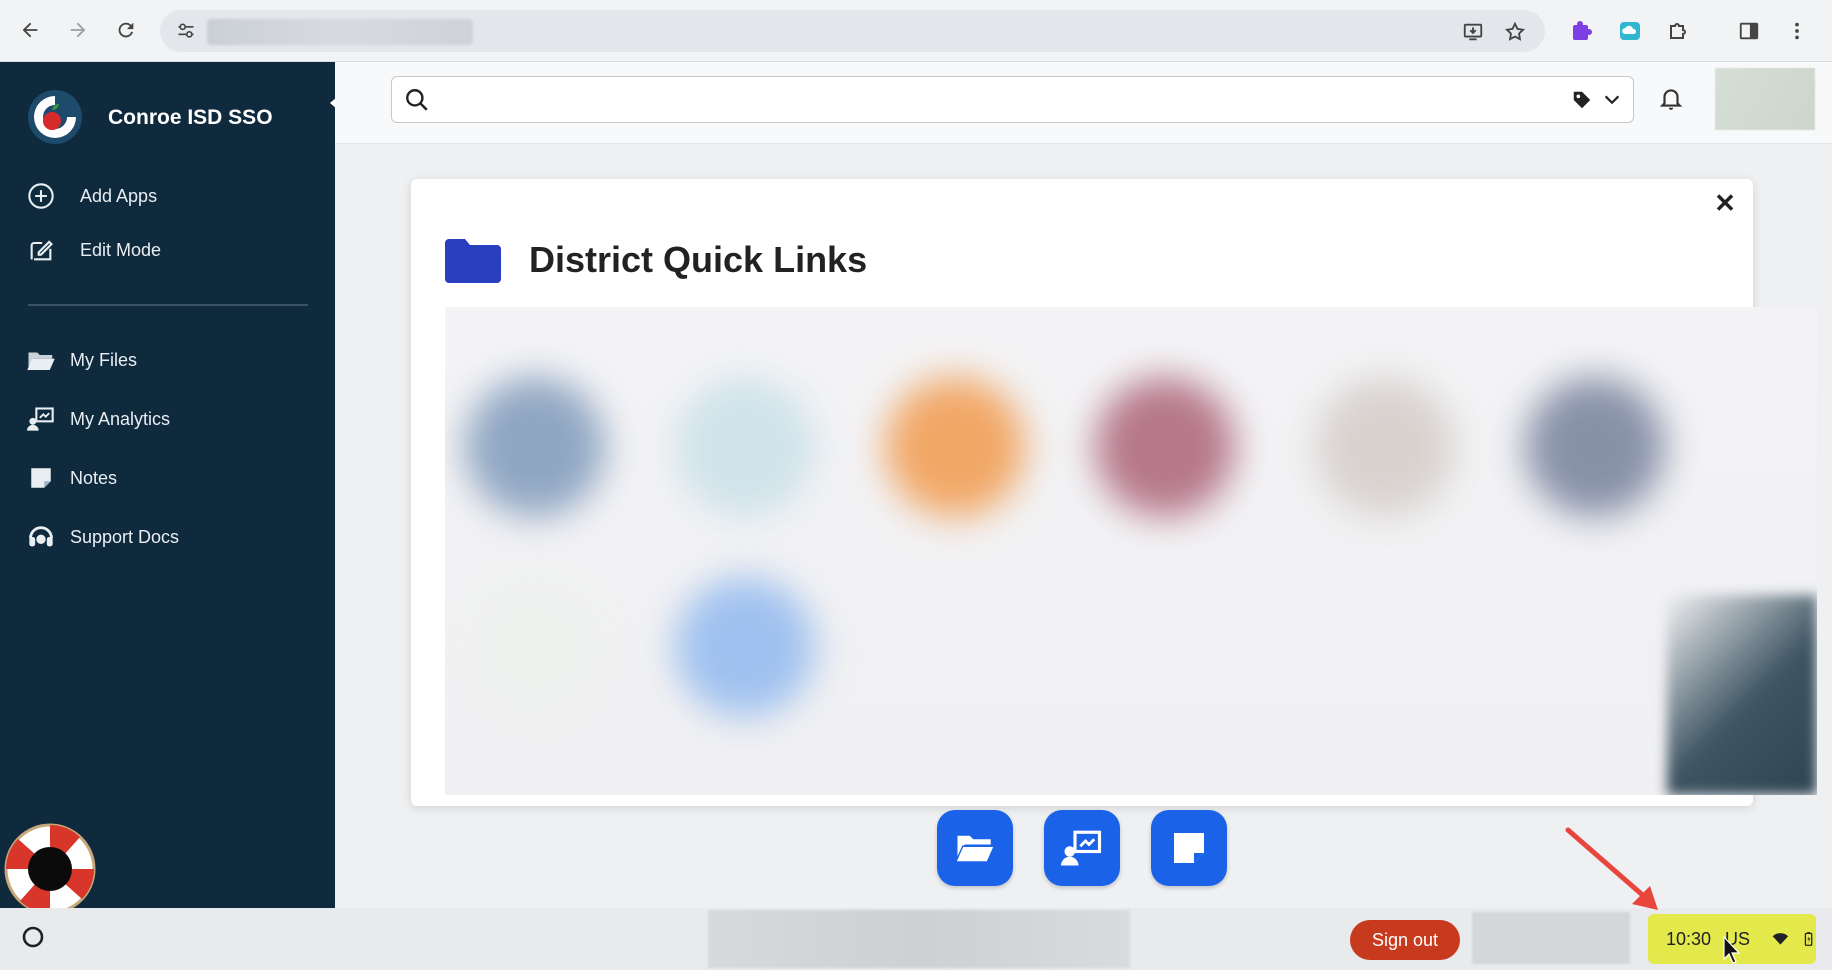 The image size is (1832, 970). I want to click on notifications-button, so click(1671, 98).